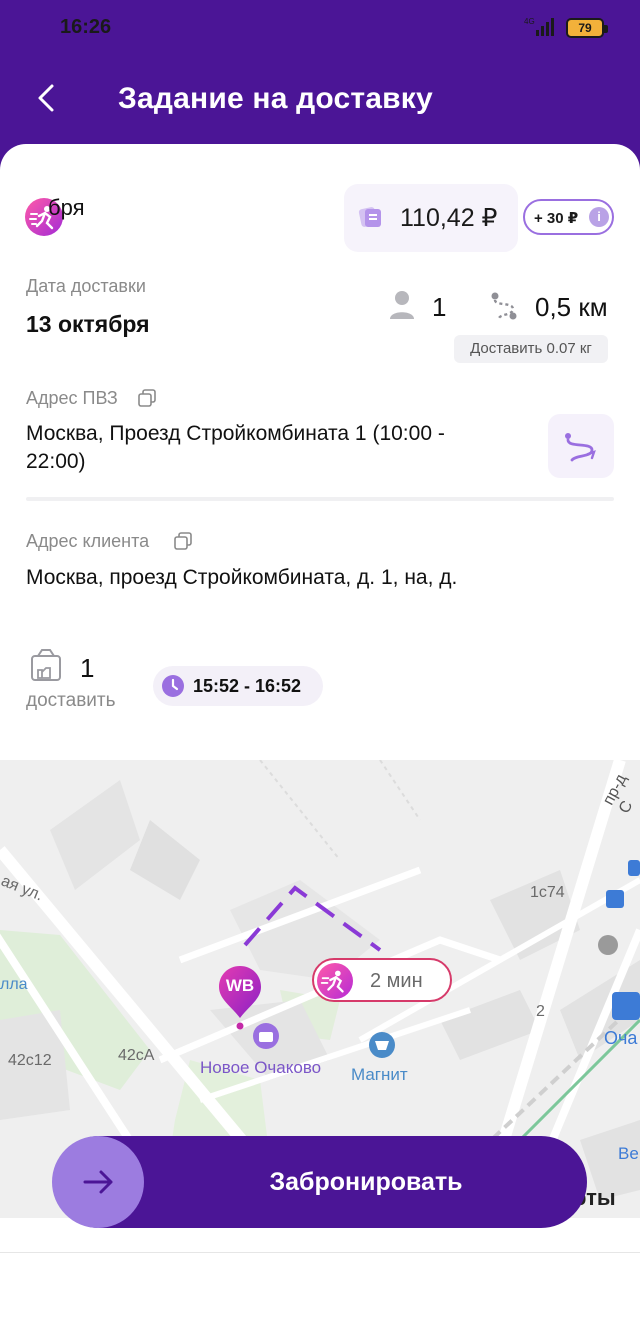 This screenshot has width=640, height=1331. I want to click on clock-icon, so click(173, 686).